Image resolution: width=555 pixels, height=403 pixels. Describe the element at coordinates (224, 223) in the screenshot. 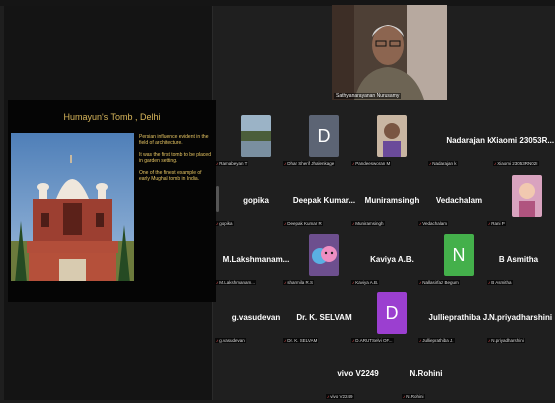

I see `participant-name-tag: ♪gopika` at that location.